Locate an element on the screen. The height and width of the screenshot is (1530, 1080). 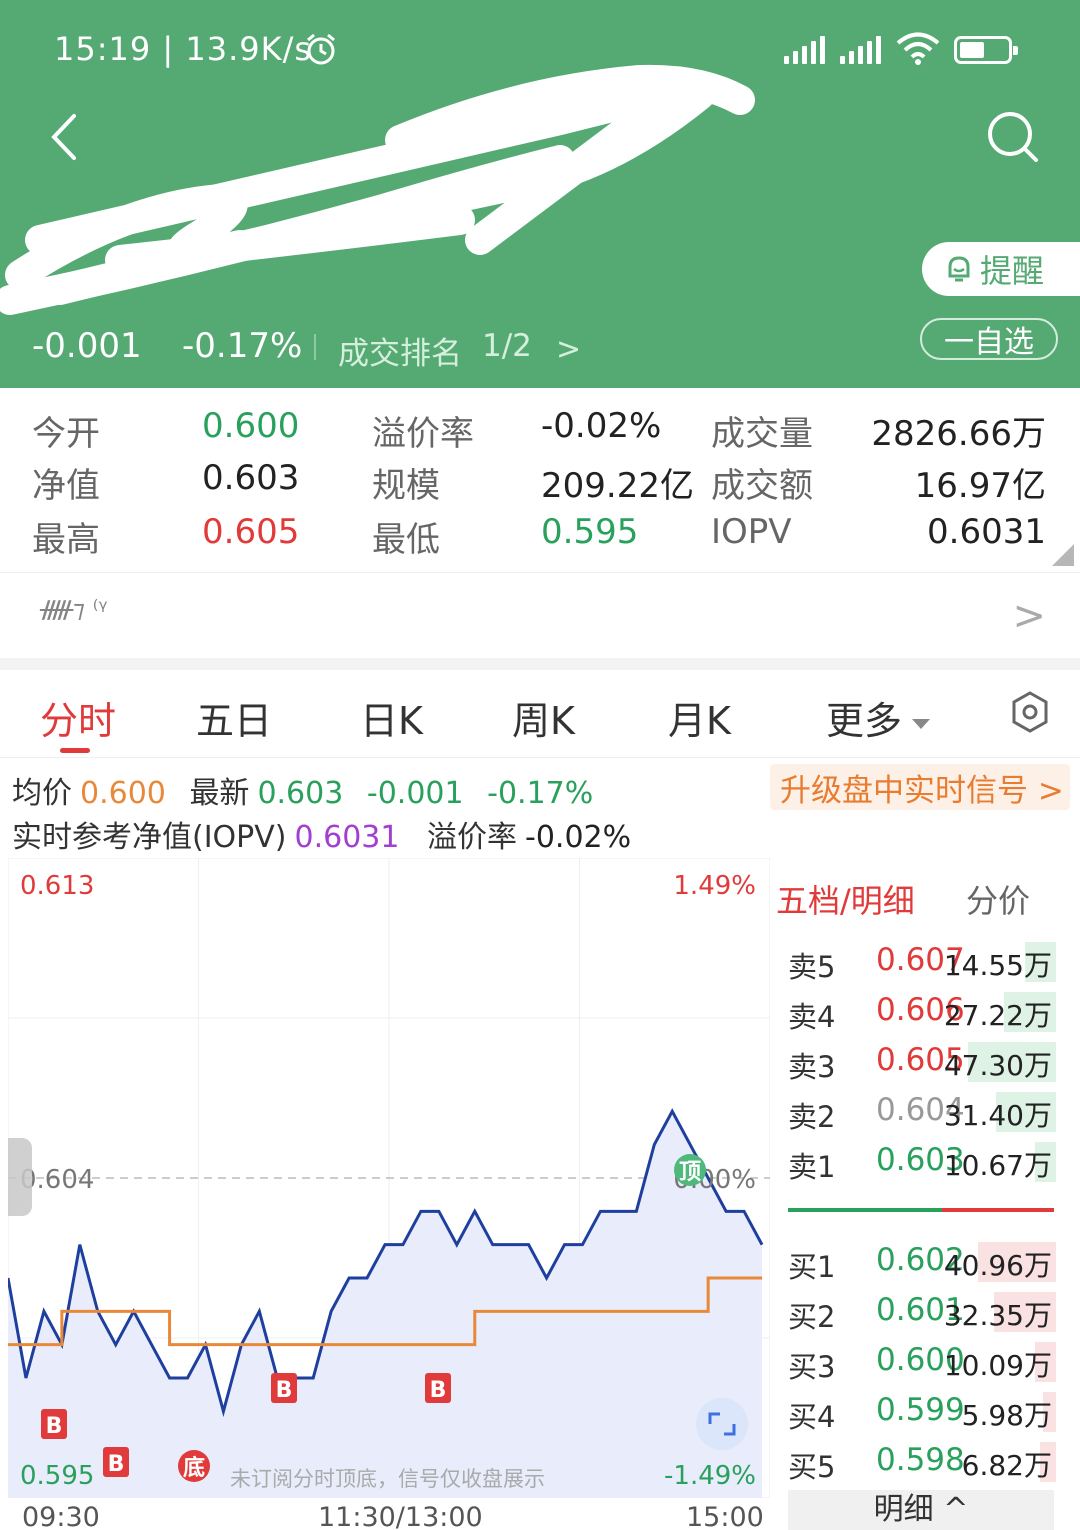
bid-price: 0.598 is located at coordinates (920, 1460).